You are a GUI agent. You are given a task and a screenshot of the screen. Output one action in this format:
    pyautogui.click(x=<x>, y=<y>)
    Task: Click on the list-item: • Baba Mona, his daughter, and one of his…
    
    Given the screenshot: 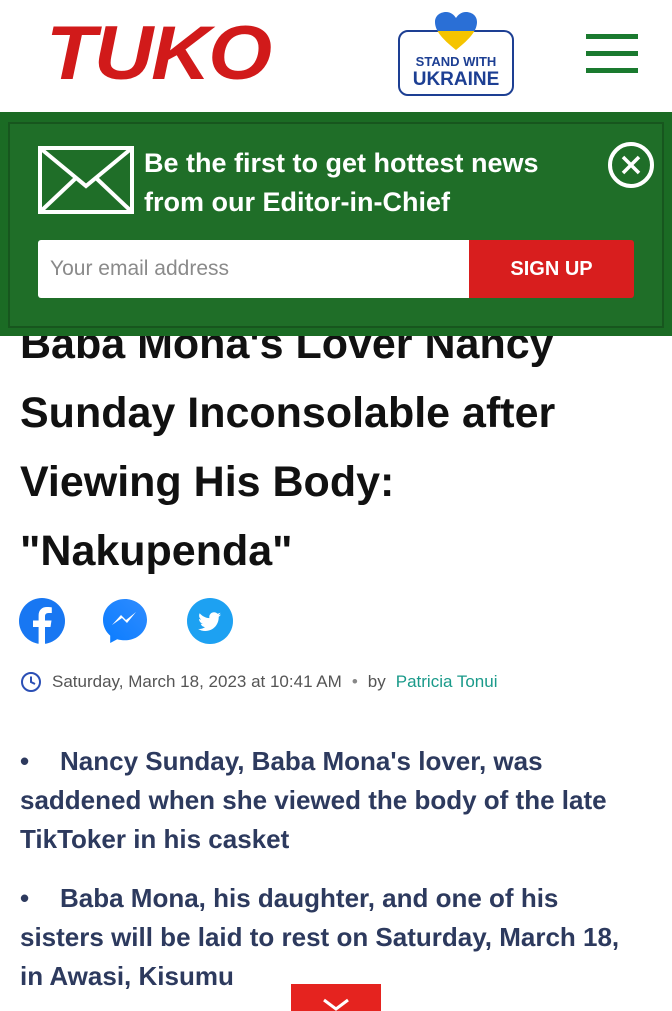 What is the action you would take?
    pyautogui.click(x=326, y=937)
    